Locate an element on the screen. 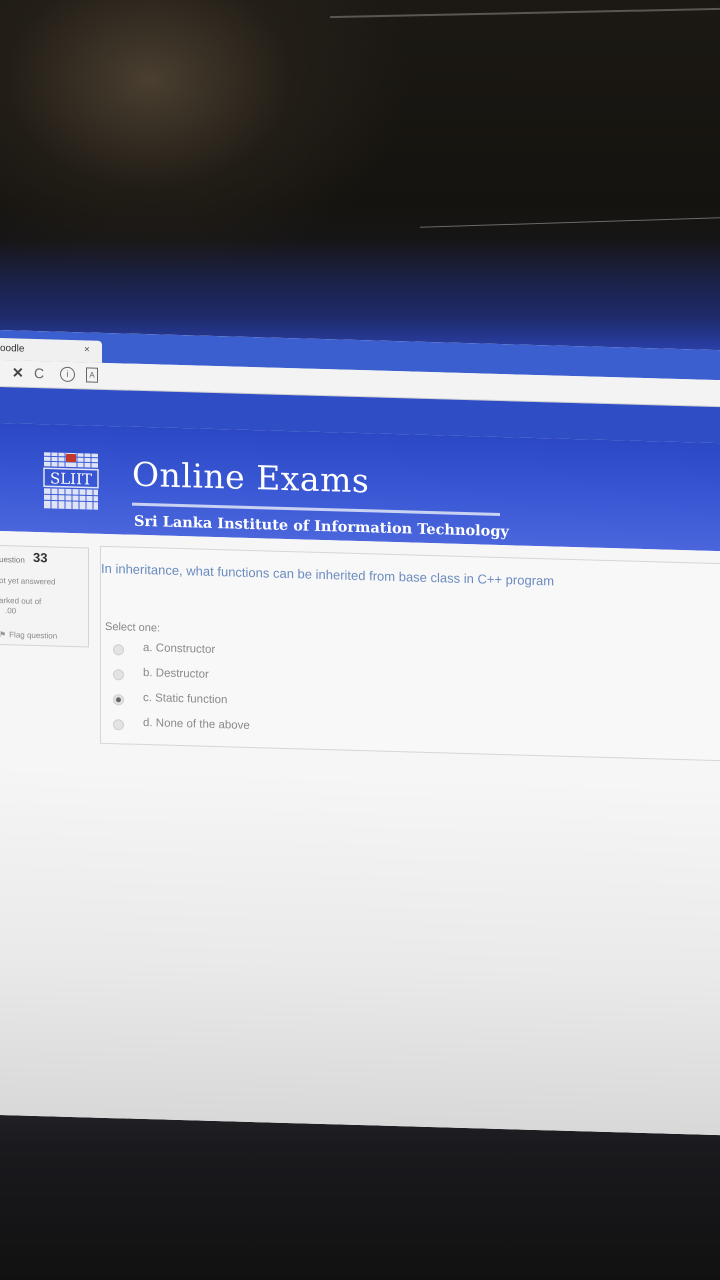 The height and width of the screenshot is (1280, 720). site-title: Online Exams is located at coordinates (251, 477).